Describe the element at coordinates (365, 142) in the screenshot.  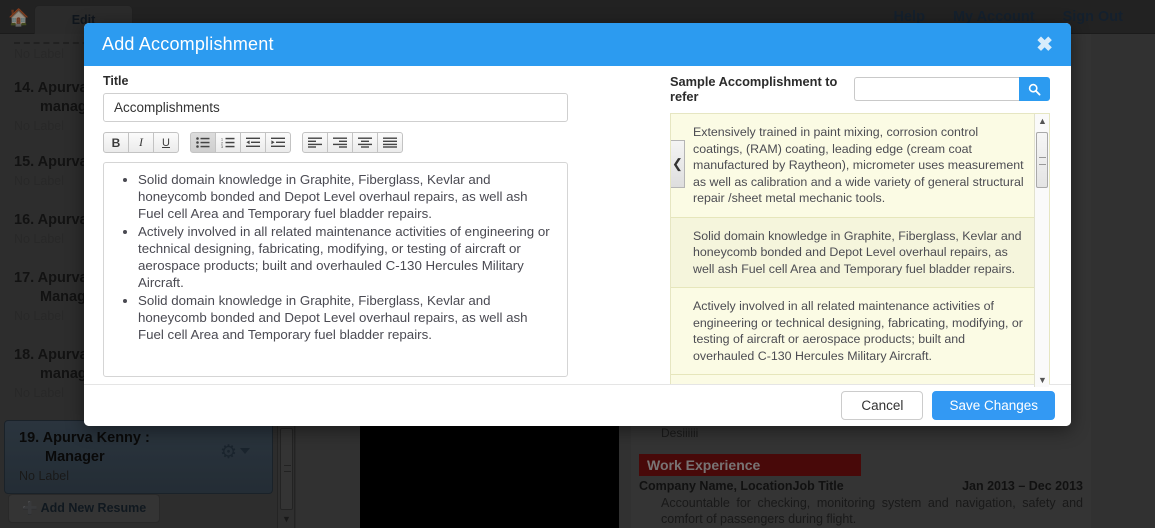
I see `align-center-icon` at that location.